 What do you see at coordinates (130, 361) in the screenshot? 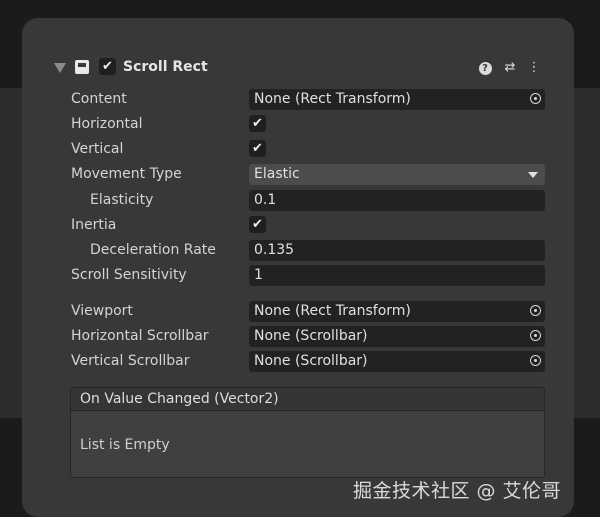
I see `vertical-scrollbar-label: Vertical Scrollbar` at bounding box center [130, 361].